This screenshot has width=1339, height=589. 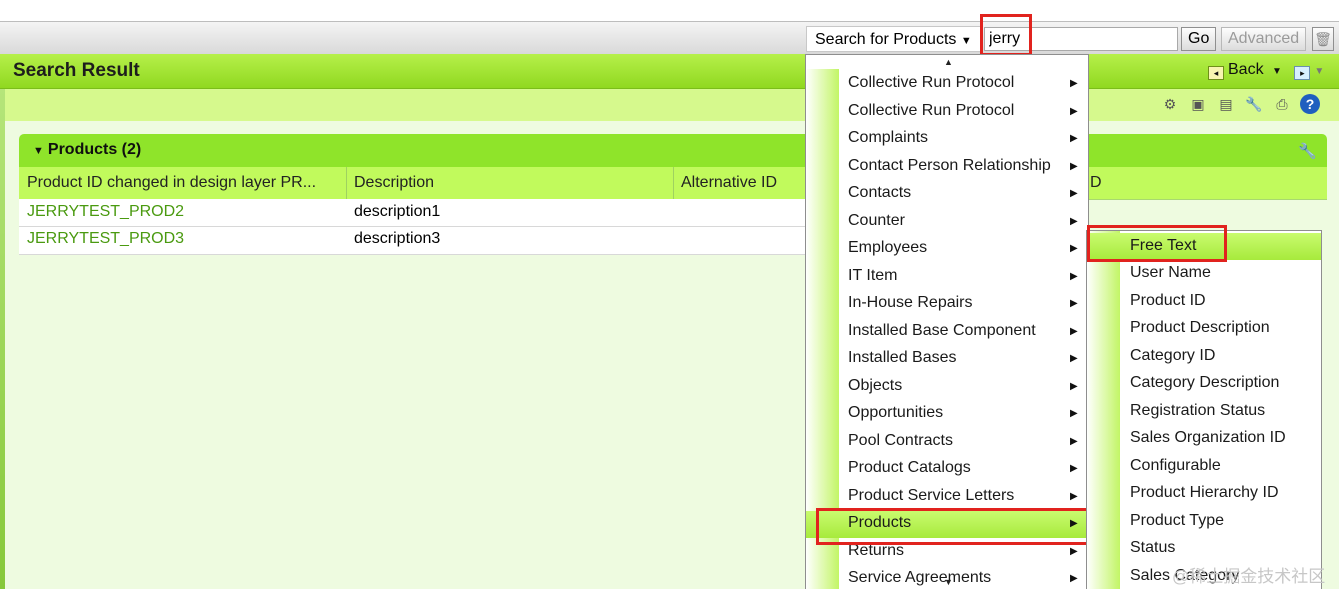 I want to click on menu-item: Opportunities ▶, so click(x=947, y=414).